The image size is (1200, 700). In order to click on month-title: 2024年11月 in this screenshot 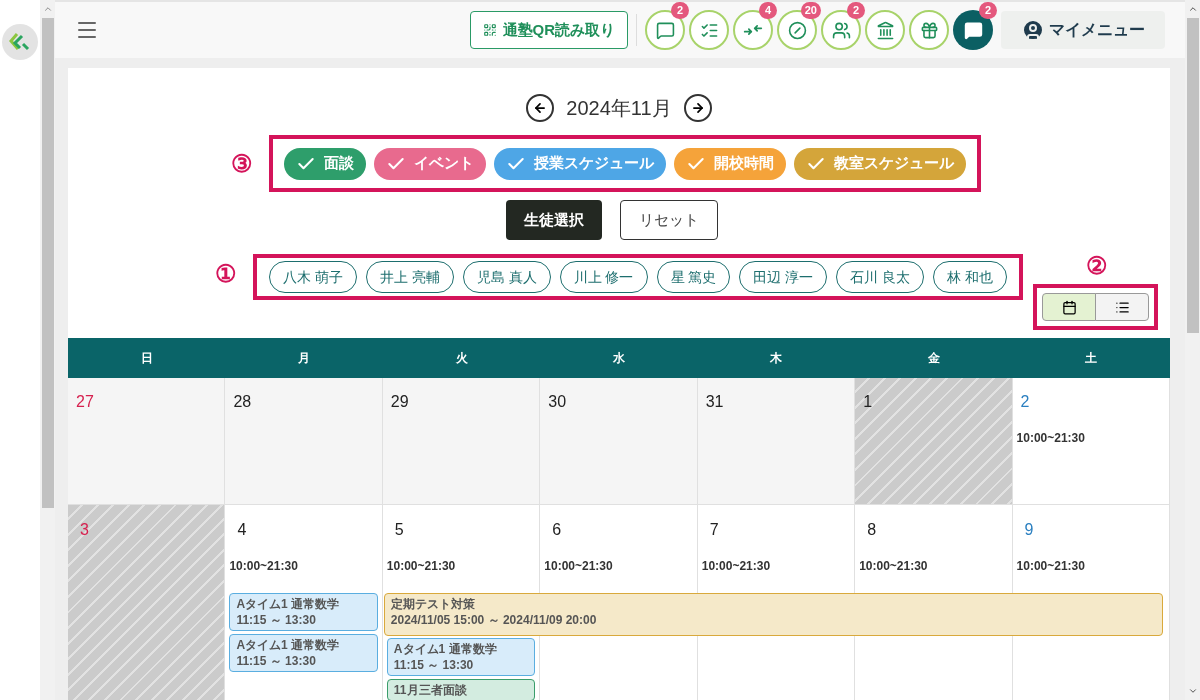, I will do `click(619, 108)`.